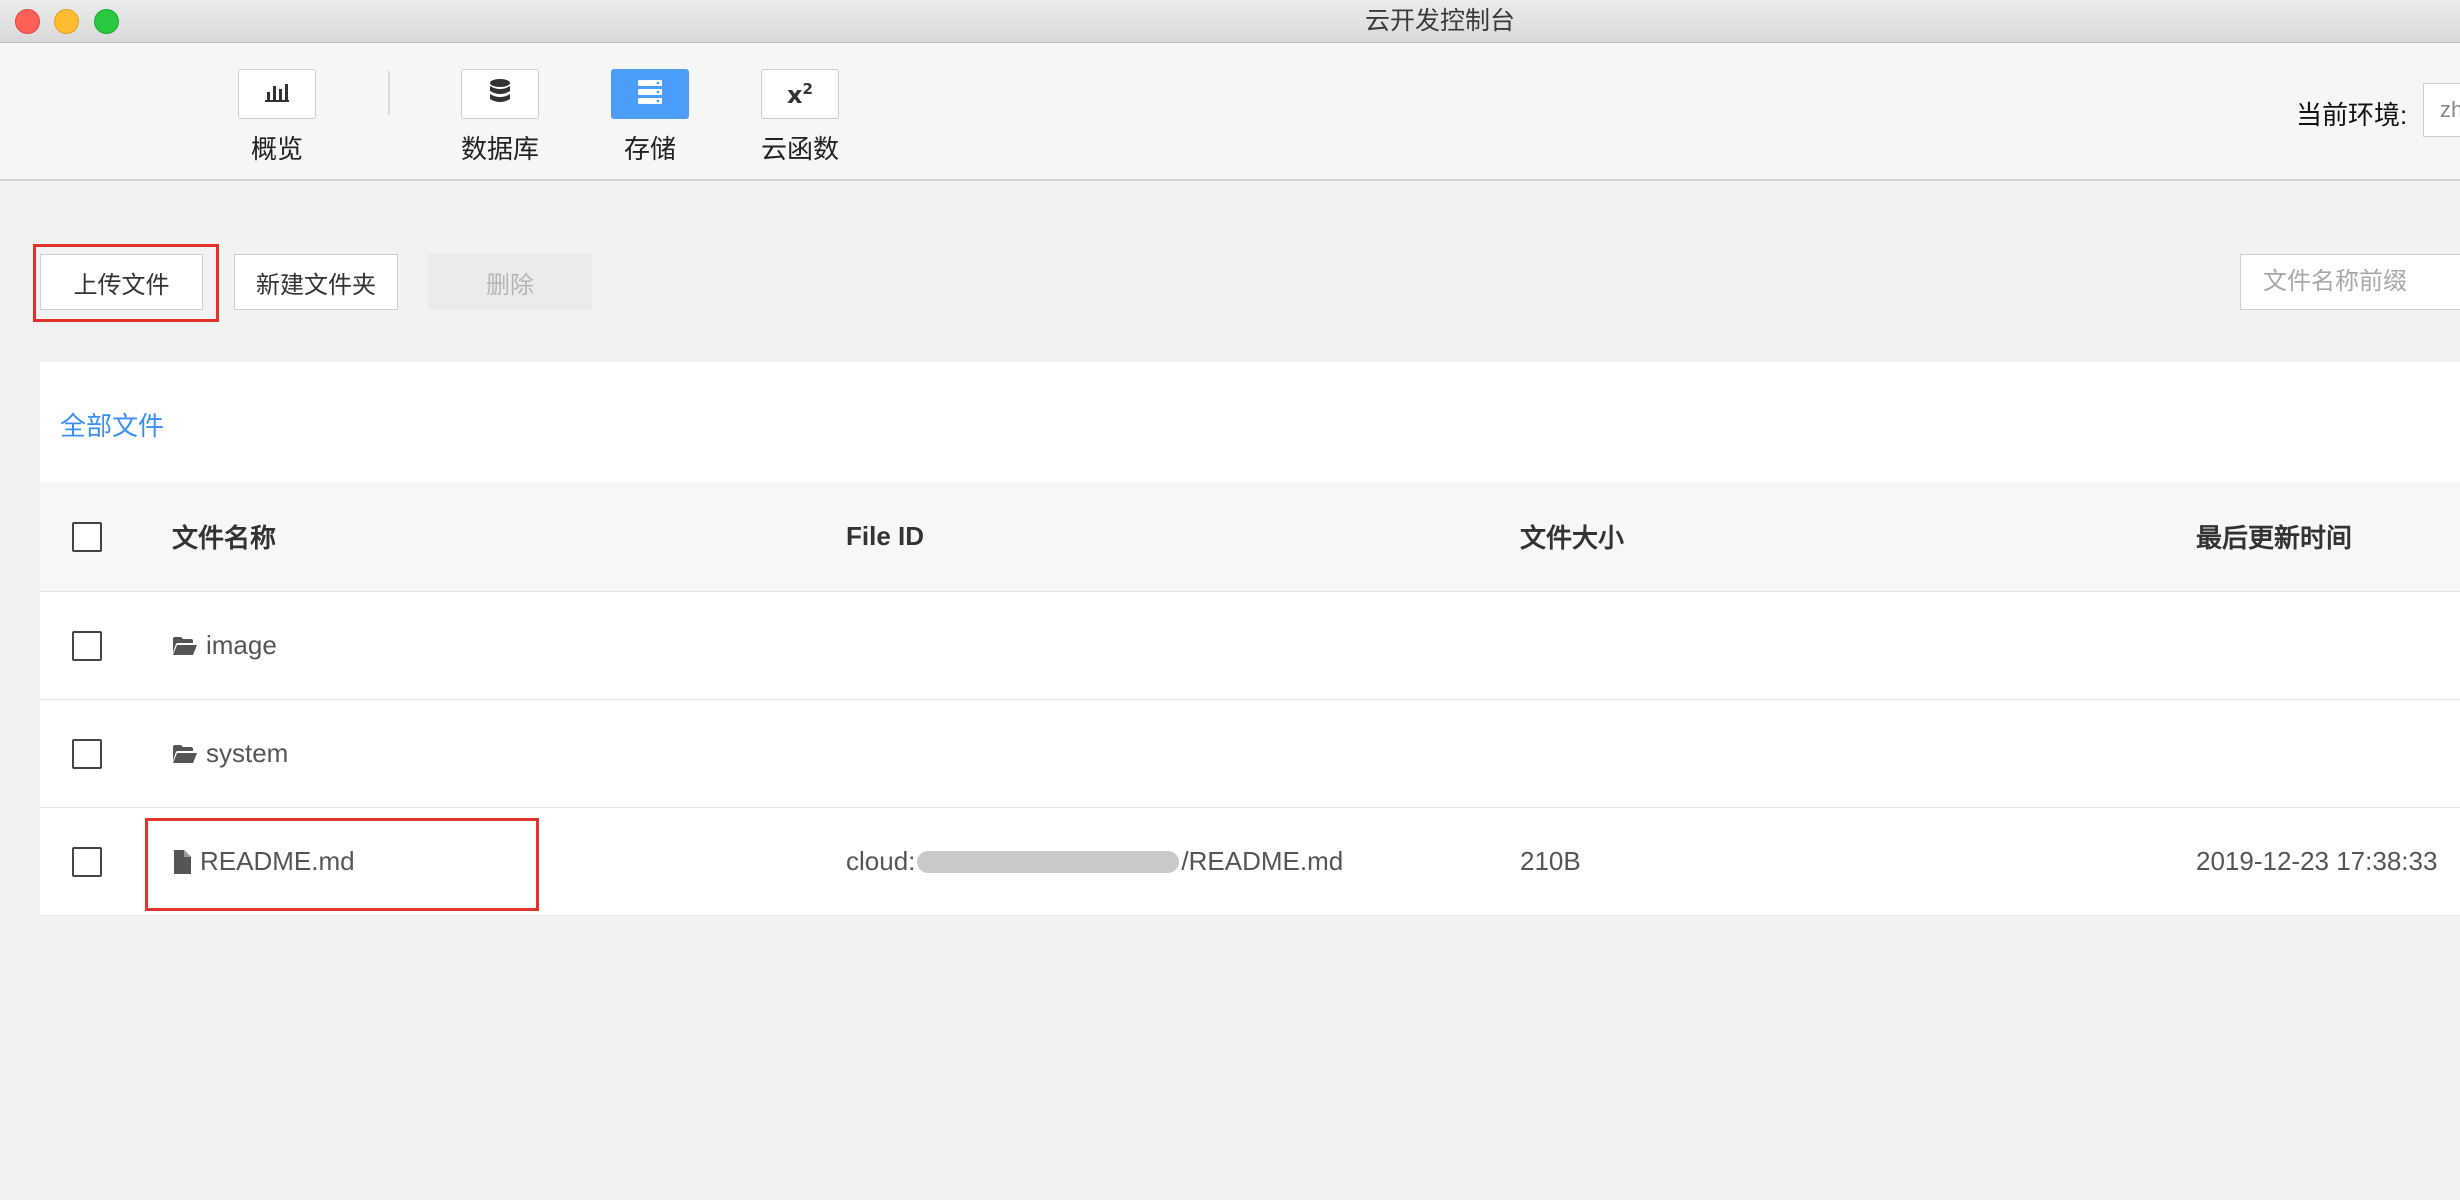 This screenshot has width=2460, height=1200. I want to click on tab-label: 存储, so click(649, 149).